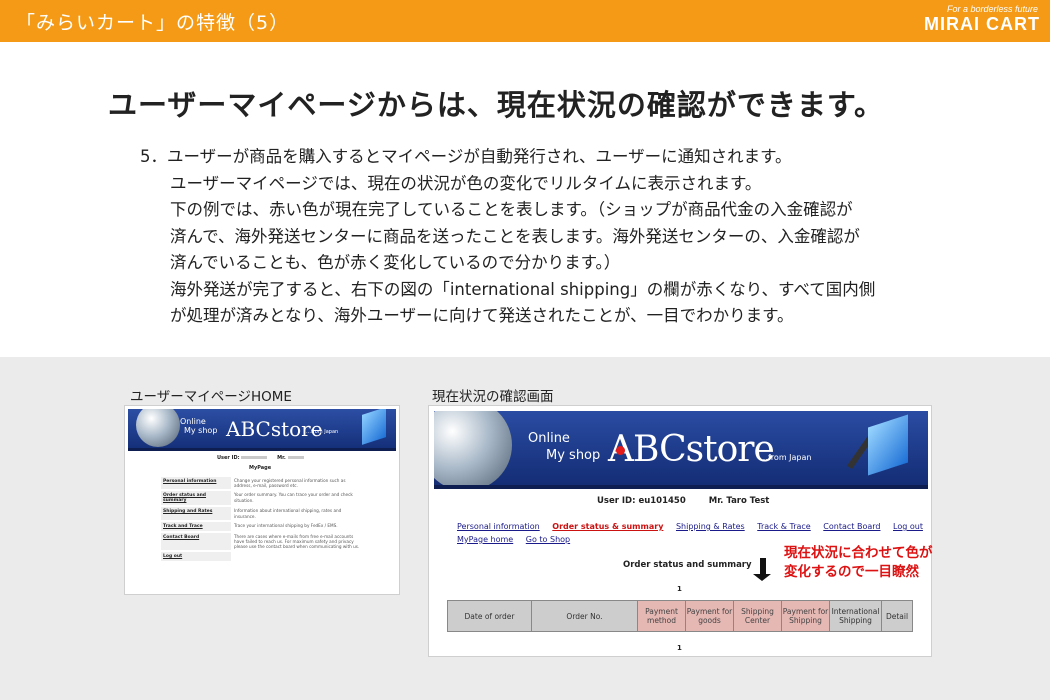 This screenshot has height=700, width=1050. I want to click on column-order-no: Order No., so click(585, 616).